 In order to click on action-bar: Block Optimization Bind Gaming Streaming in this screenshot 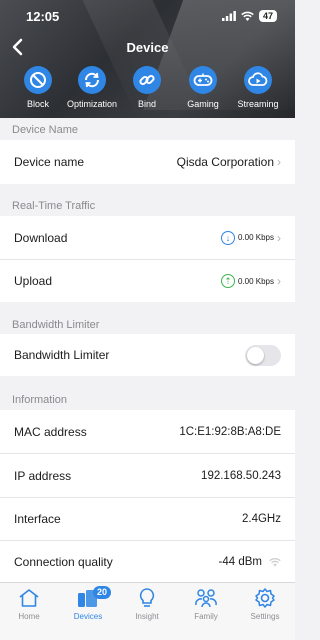, I will do `click(147, 91)`.